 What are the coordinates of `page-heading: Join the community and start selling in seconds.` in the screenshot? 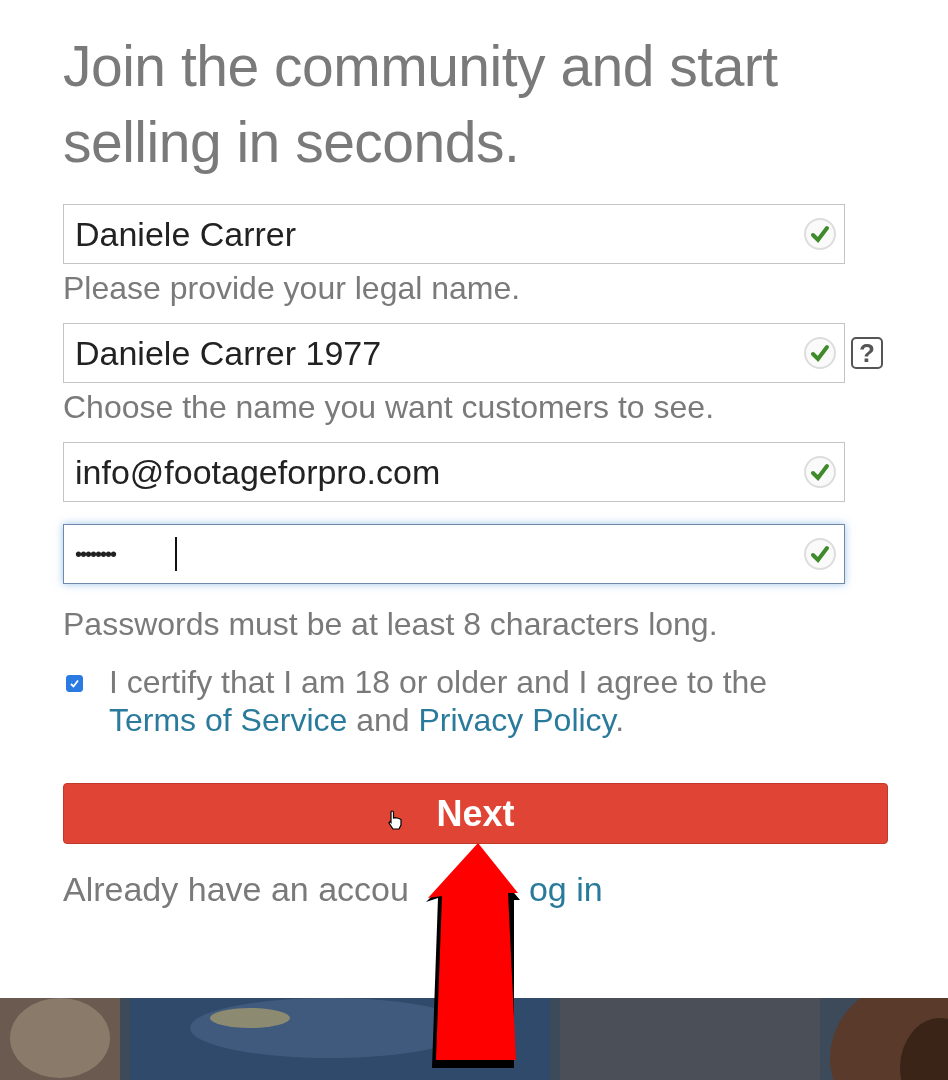 It's located at (421, 104).